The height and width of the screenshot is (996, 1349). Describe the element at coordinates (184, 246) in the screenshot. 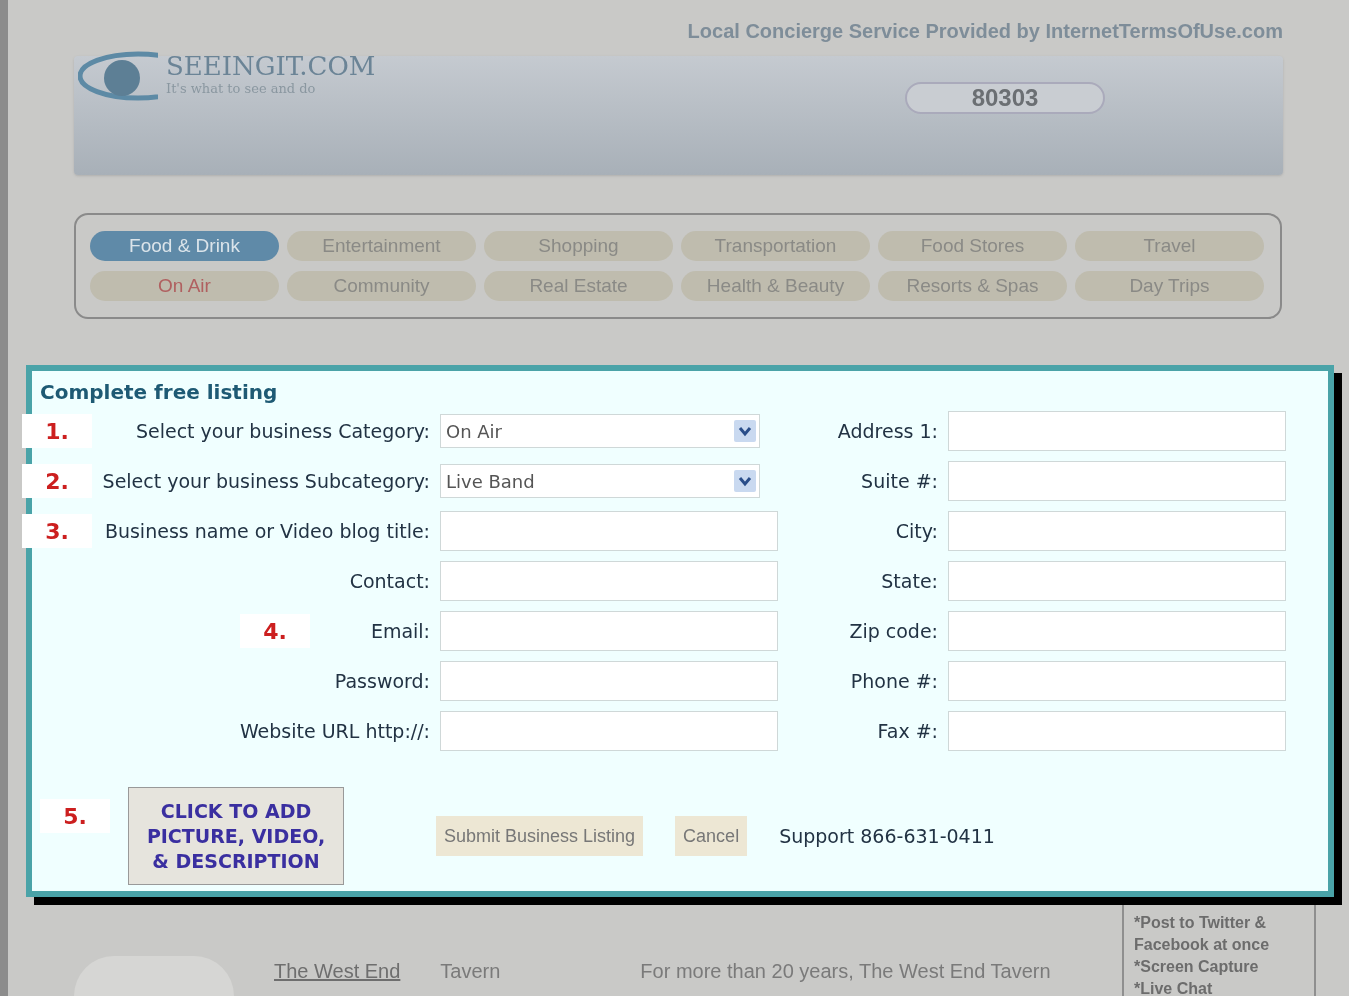

I see `category-tab: Food & Drink` at that location.